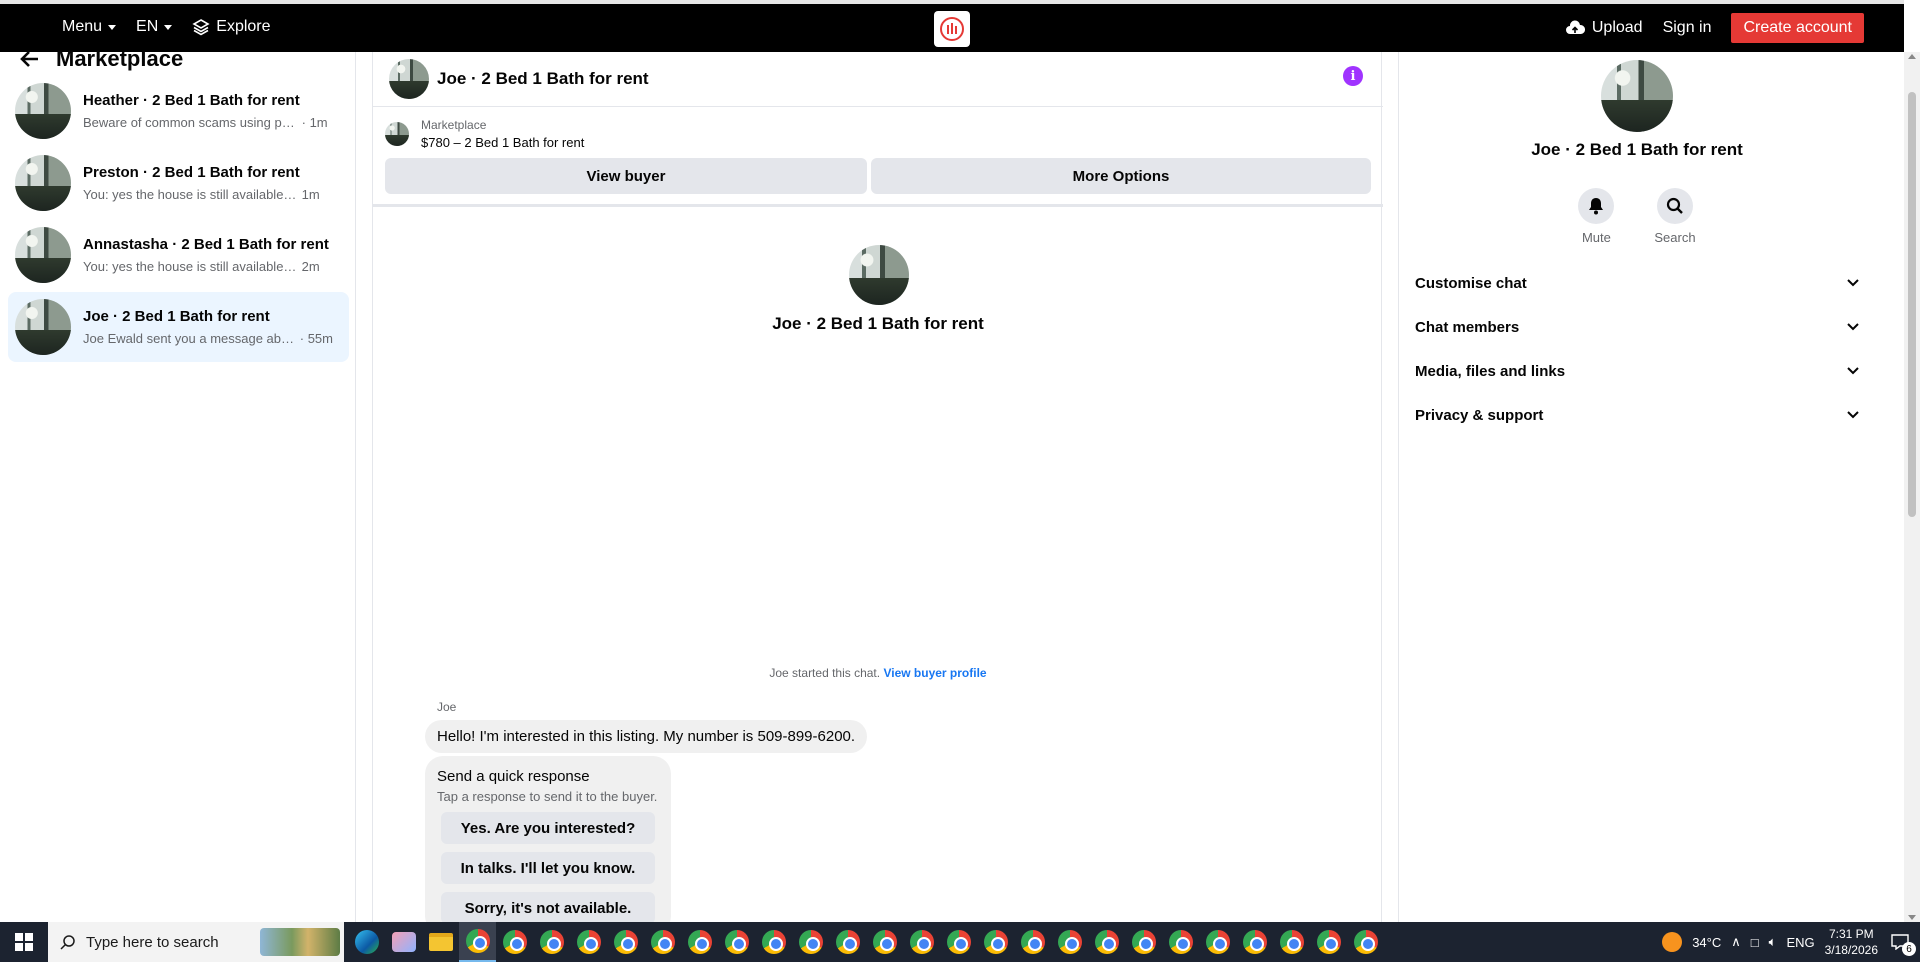 The height and width of the screenshot is (962, 1920). Describe the element at coordinates (1575, 27) in the screenshot. I see `cloud-upload-icon` at that location.